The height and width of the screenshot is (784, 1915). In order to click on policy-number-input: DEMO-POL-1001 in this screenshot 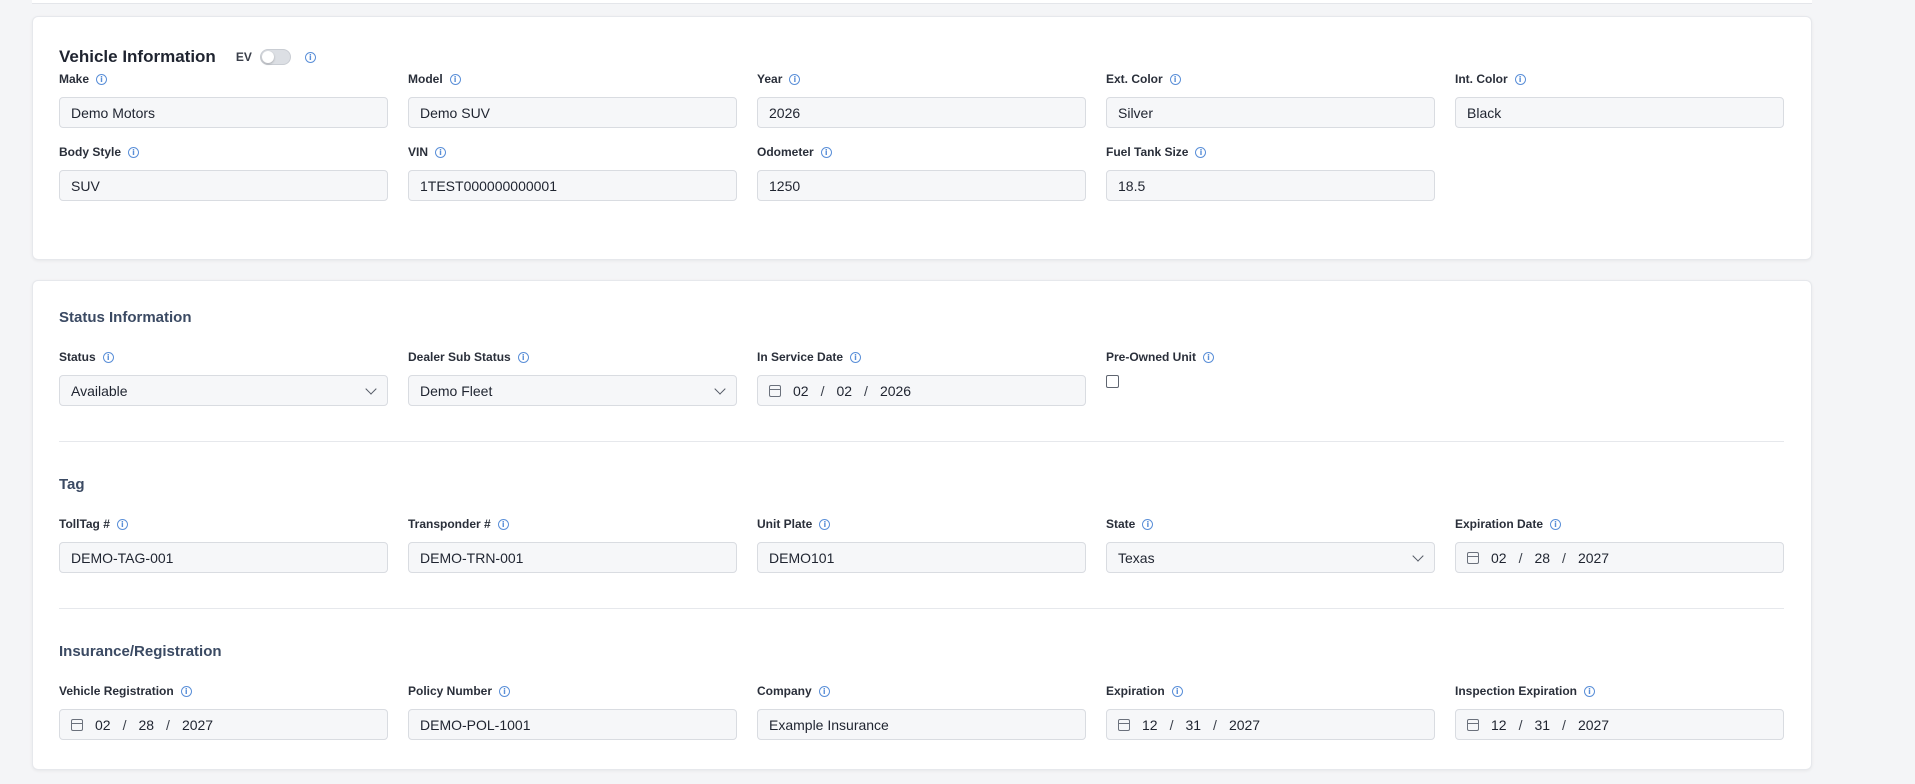, I will do `click(572, 724)`.